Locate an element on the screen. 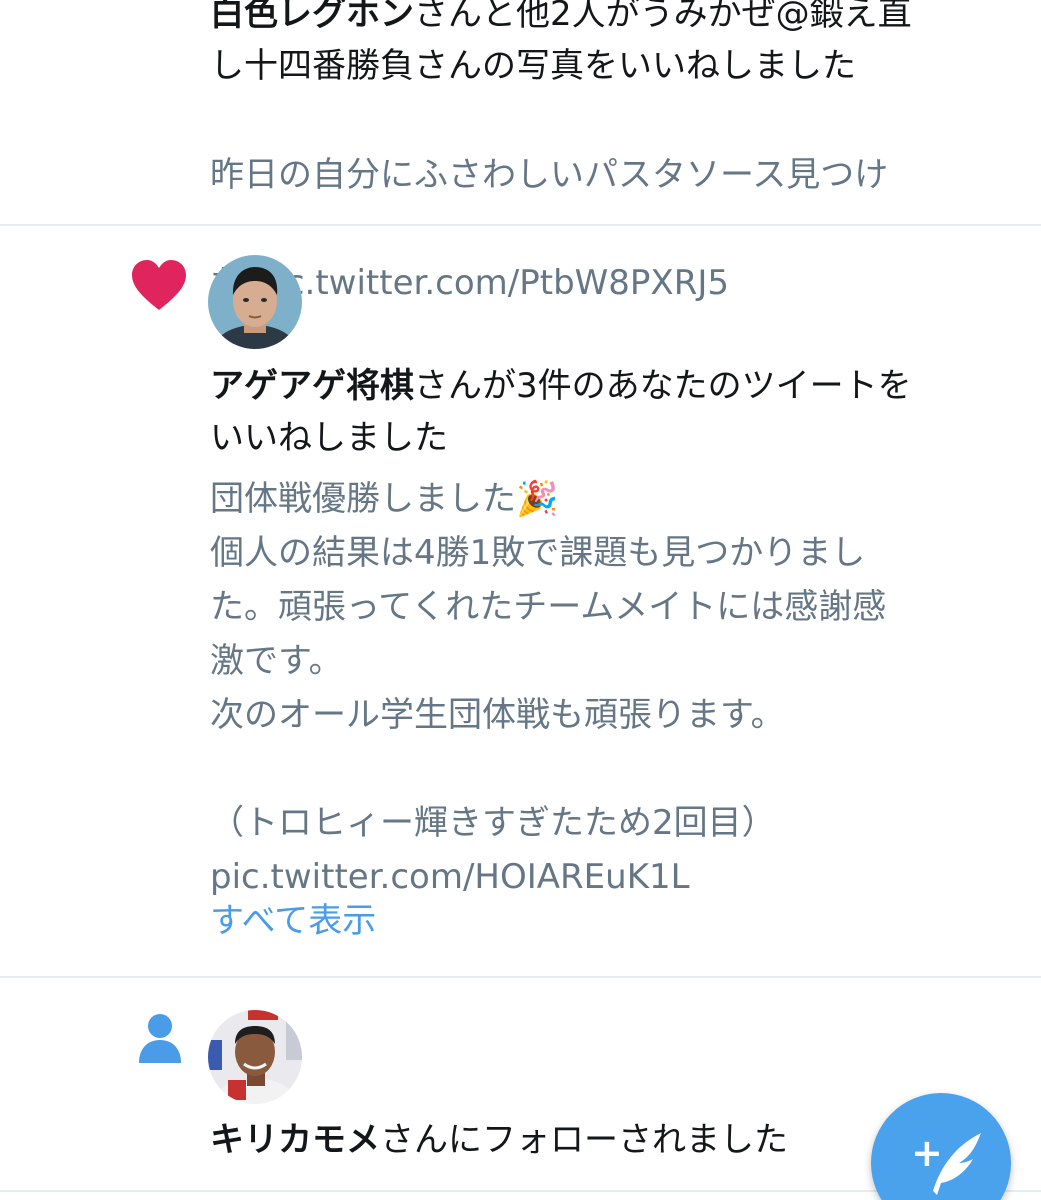 The image size is (1041, 1200). notification-headline: アゲアゲ将棋さんが3件のあなたのツイートを いいねしました is located at coordinates (610, 412).